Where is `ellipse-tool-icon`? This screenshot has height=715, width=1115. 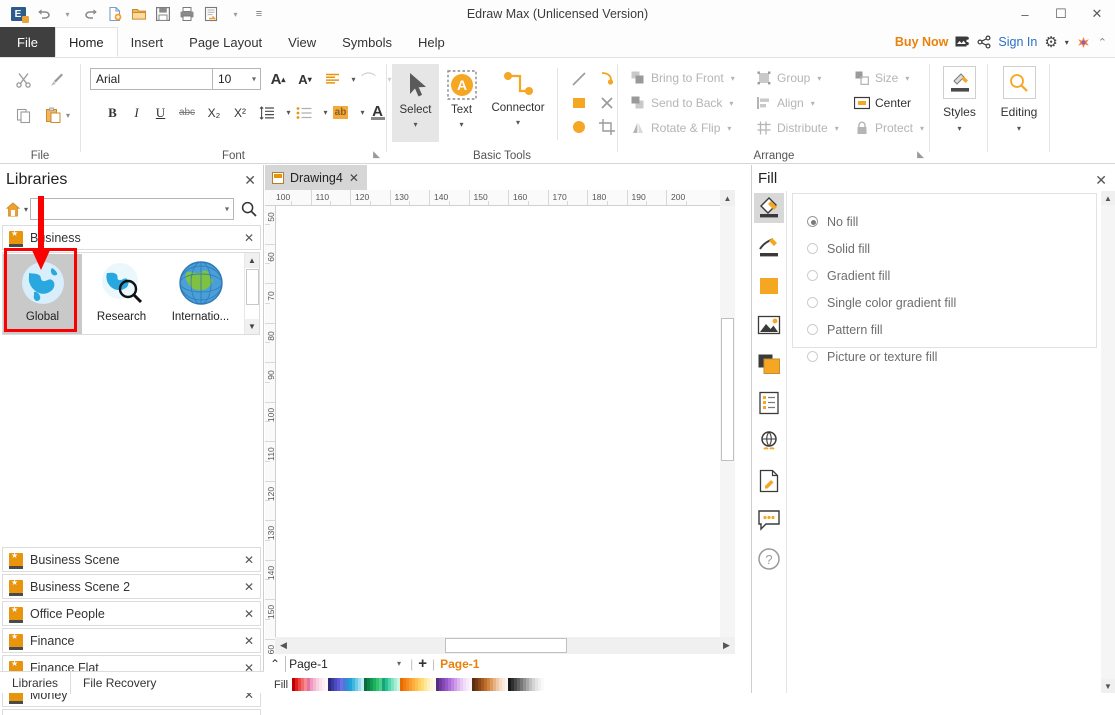
ellipse-tool-icon is located at coordinates (579, 127).